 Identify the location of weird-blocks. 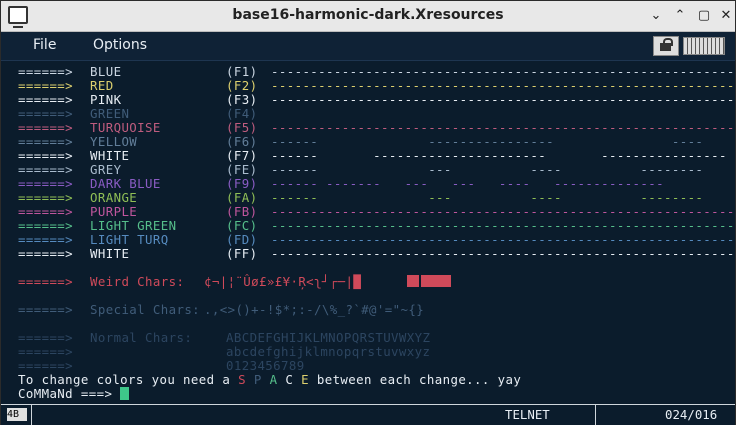
(429, 282).